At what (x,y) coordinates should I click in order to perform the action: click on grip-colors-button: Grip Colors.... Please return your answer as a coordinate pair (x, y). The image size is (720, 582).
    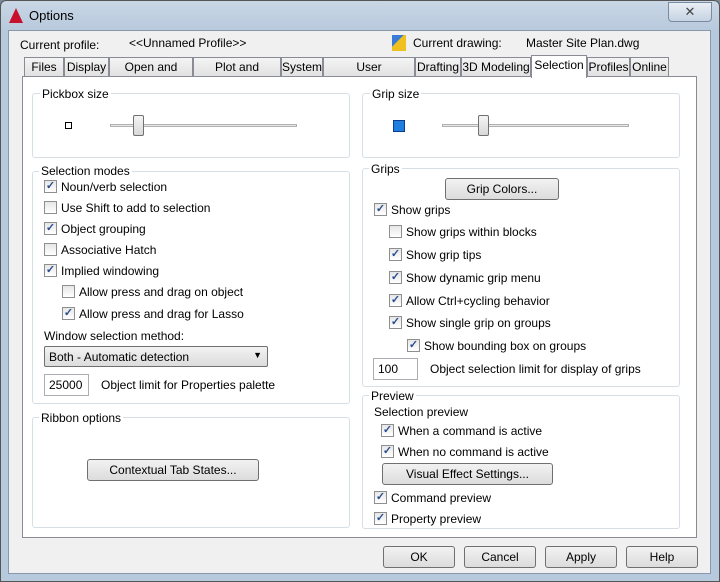
    Looking at the image, I should click on (502, 189).